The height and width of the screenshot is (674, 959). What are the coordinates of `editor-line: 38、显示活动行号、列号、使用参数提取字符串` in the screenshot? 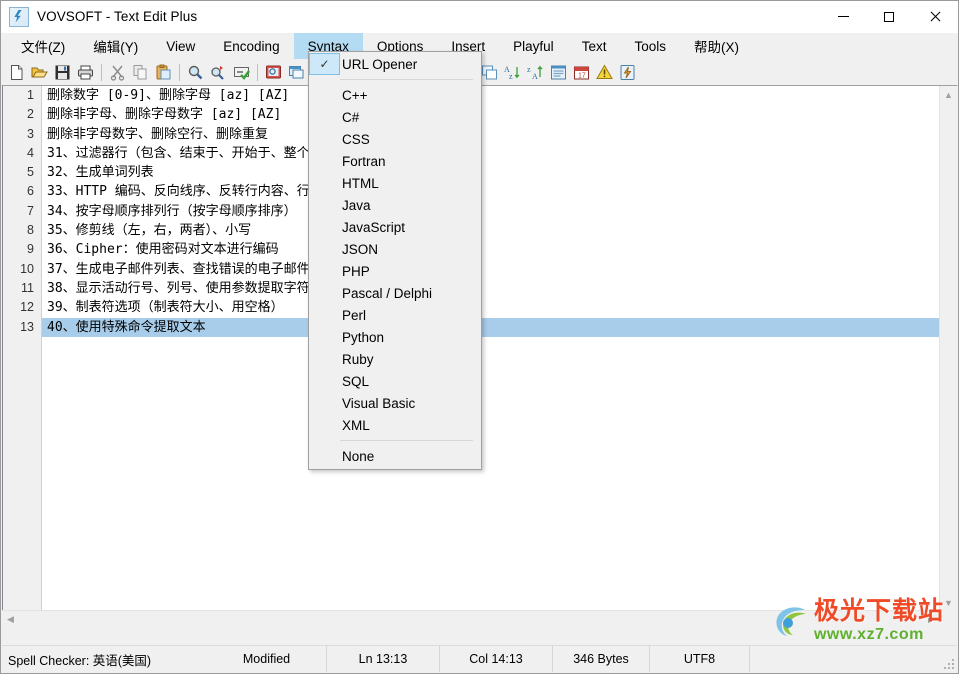 It's located at (491, 288).